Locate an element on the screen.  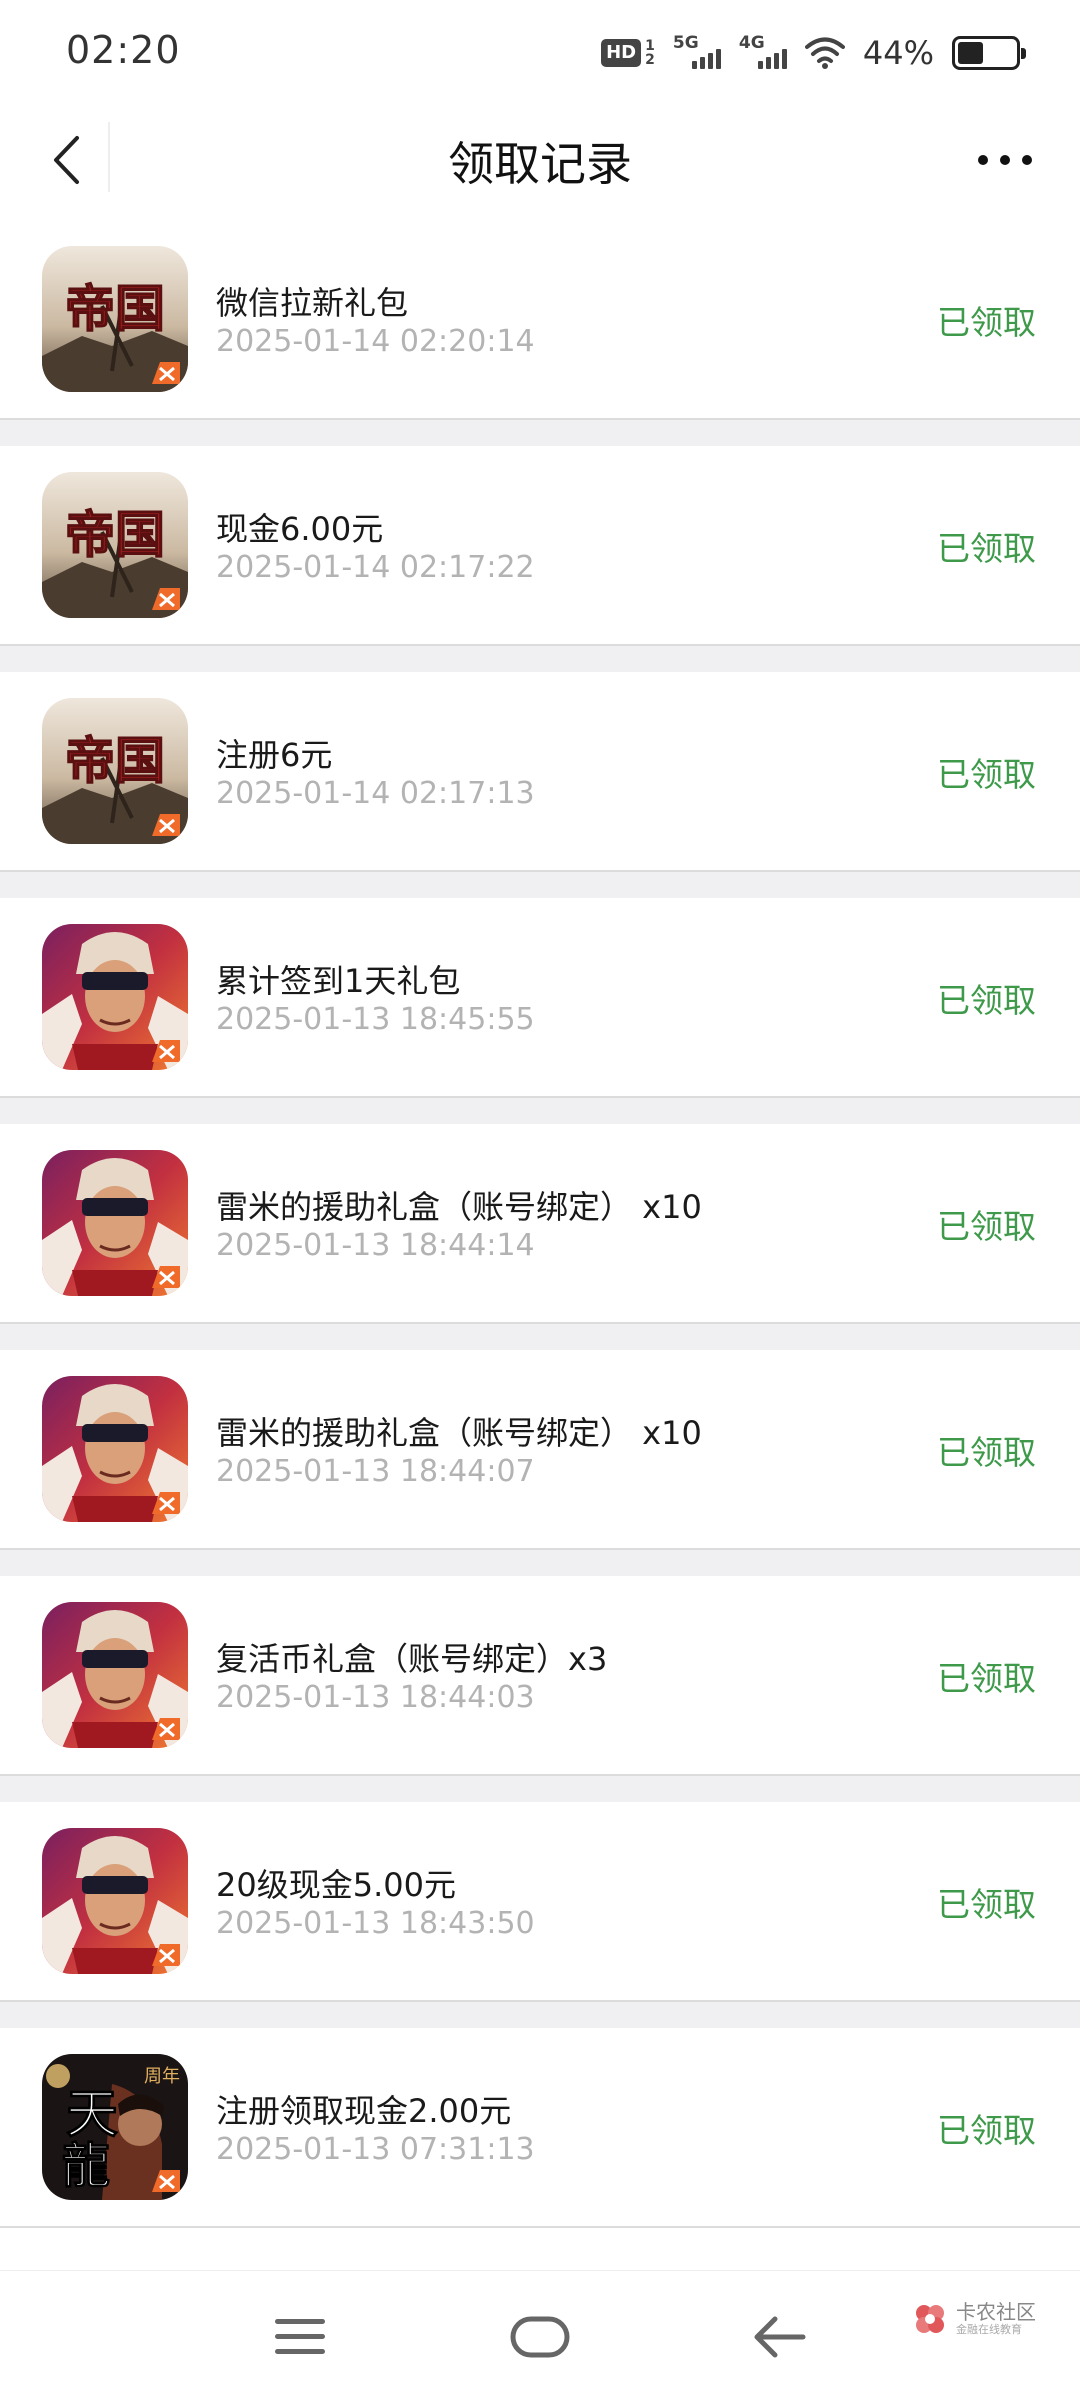
watermark-main-text: 卡农社区 is located at coordinates (996, 2312).